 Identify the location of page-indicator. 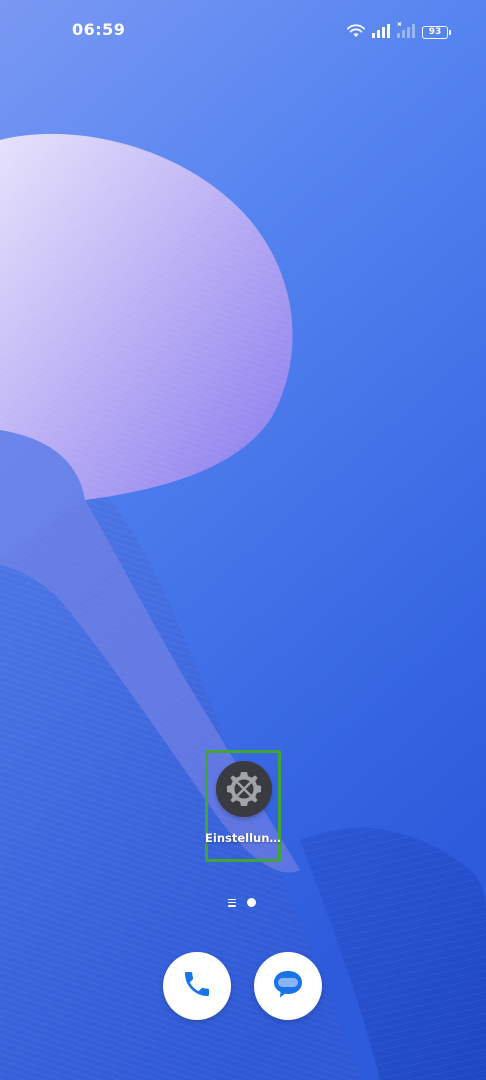
(242, 902).